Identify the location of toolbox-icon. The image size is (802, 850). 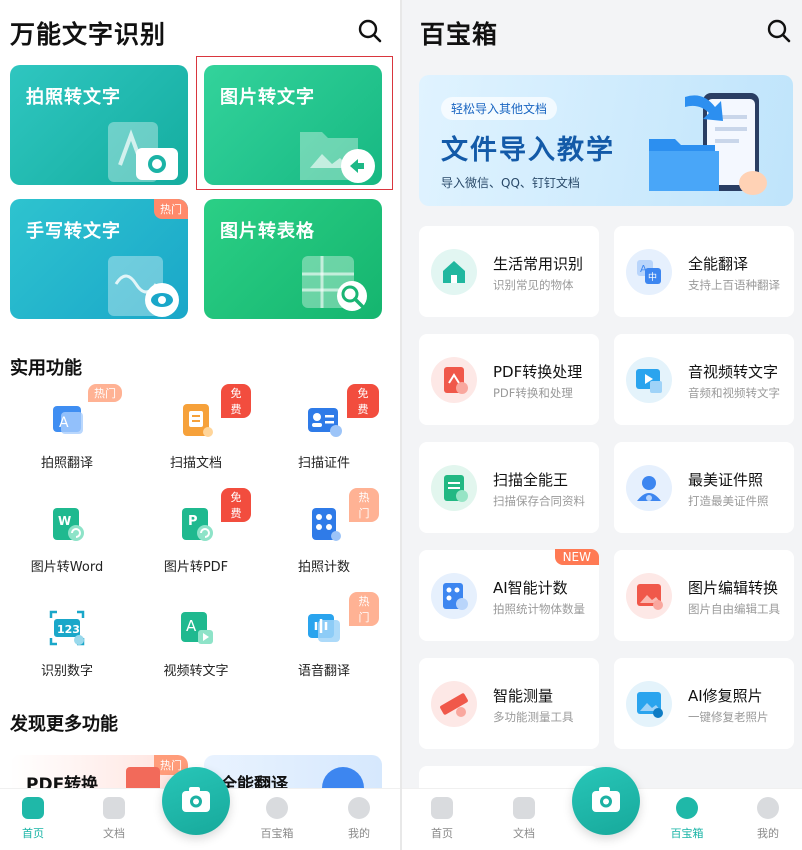
(277, 808).